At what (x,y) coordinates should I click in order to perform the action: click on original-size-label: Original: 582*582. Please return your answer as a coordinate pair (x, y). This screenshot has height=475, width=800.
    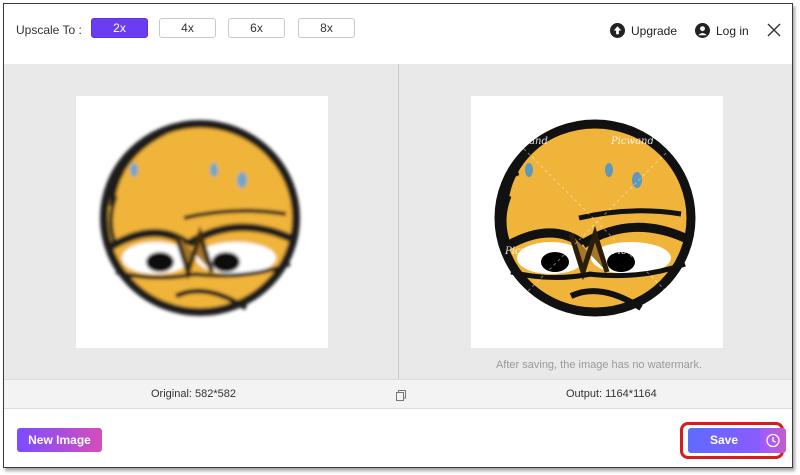
    Looking at the image, I should click on (194, 394).